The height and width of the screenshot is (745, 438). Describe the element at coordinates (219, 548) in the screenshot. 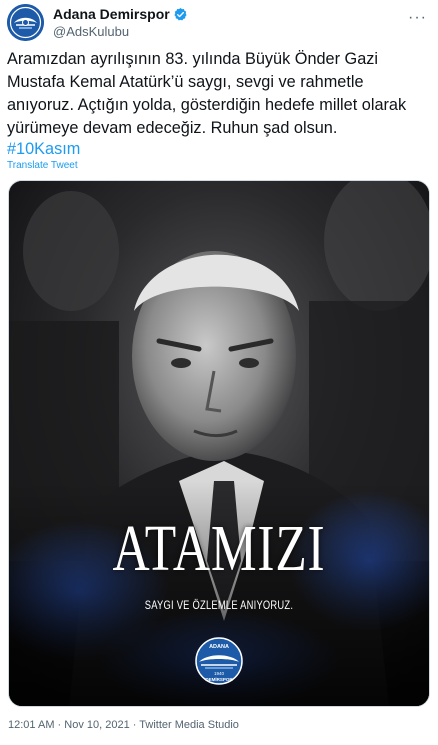

I see `poster-title: ATAMIZI` at that location.